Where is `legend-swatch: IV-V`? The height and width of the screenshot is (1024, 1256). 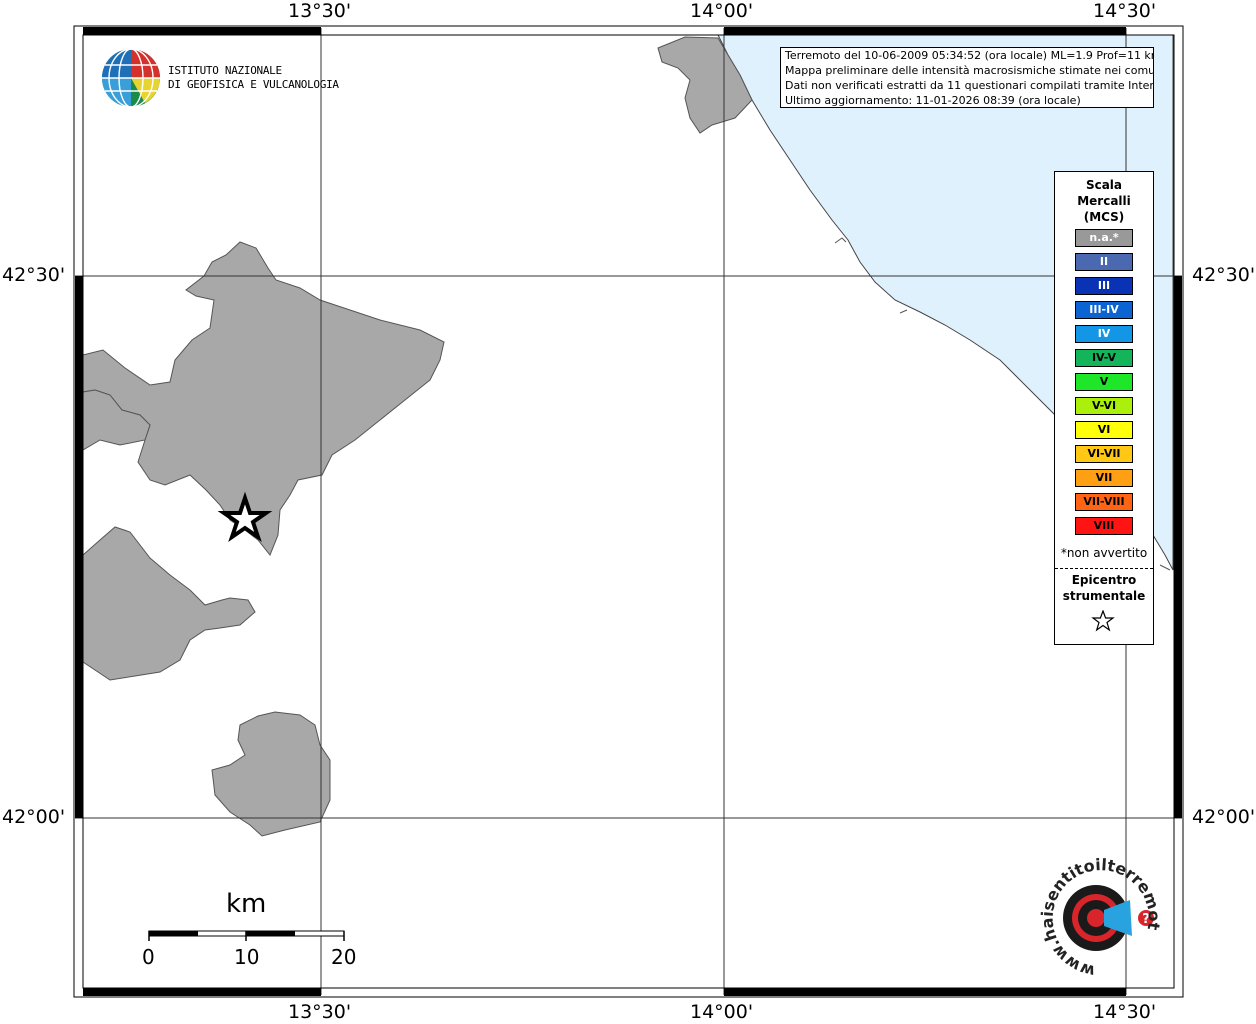 legend-swatch: IV-V is located at coordinates (1104, 358).